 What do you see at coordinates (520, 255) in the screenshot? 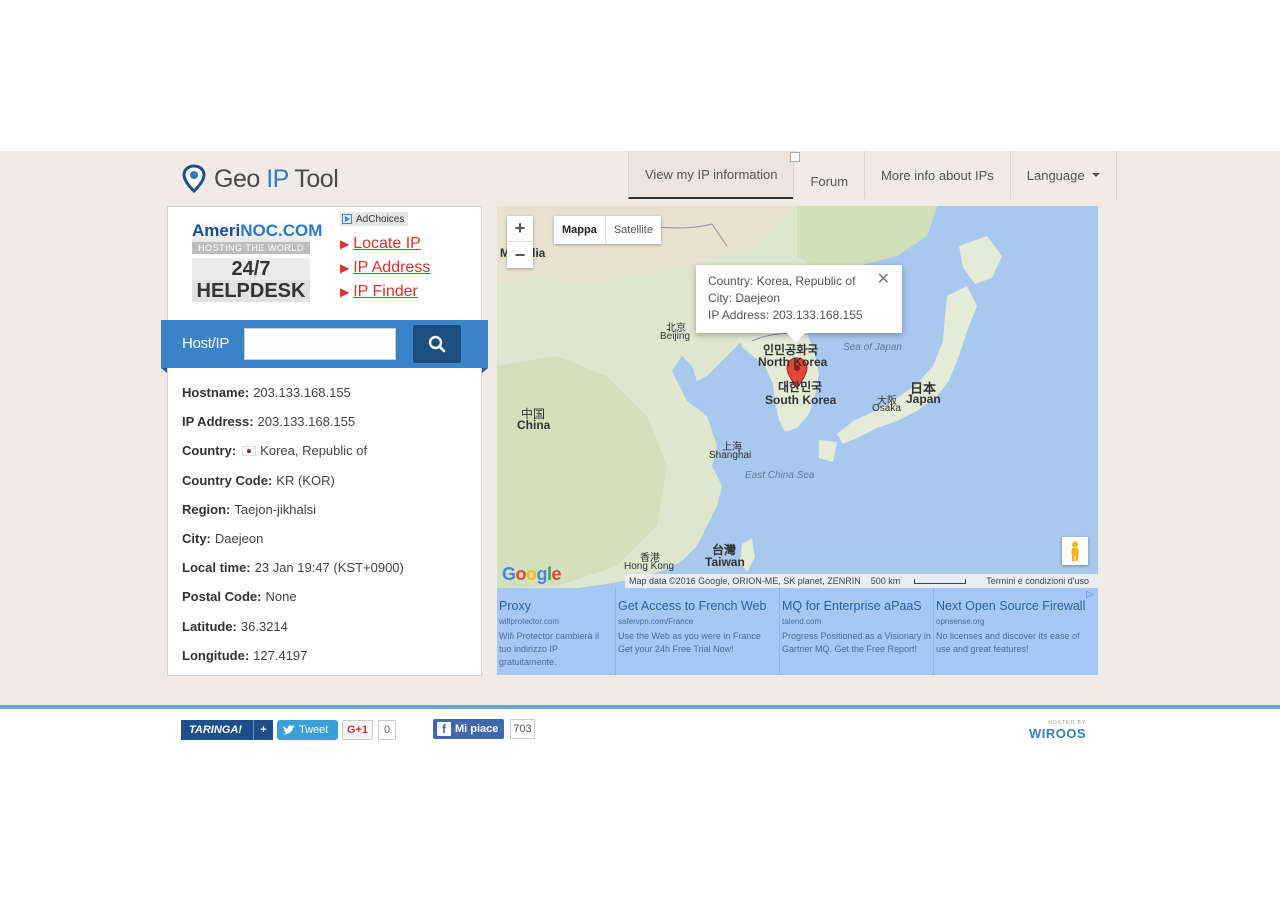
I see `zoom-out-button: −` at bounding box center [520, 255].